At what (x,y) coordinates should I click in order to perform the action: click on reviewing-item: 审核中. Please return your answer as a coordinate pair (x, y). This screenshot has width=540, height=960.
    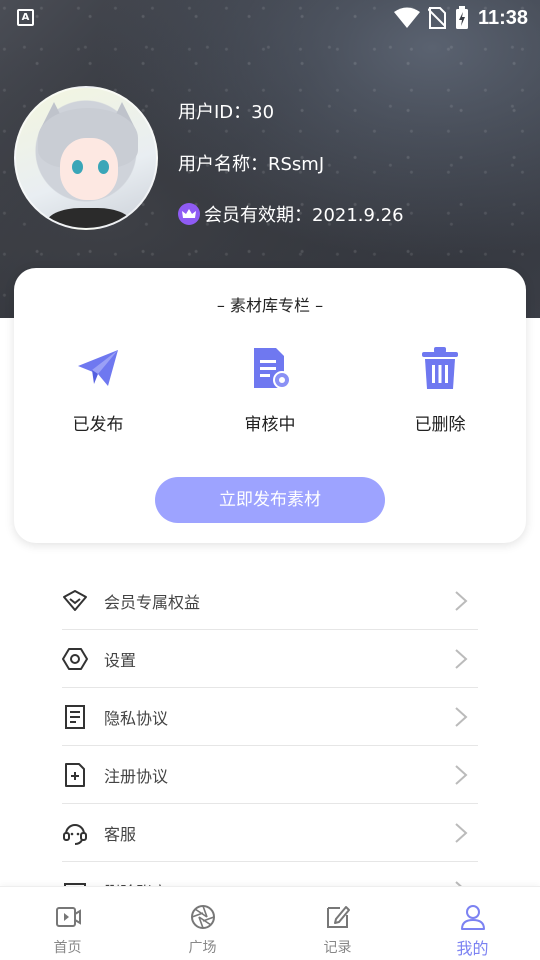
    Looking at the image, I should click on (270, 389).